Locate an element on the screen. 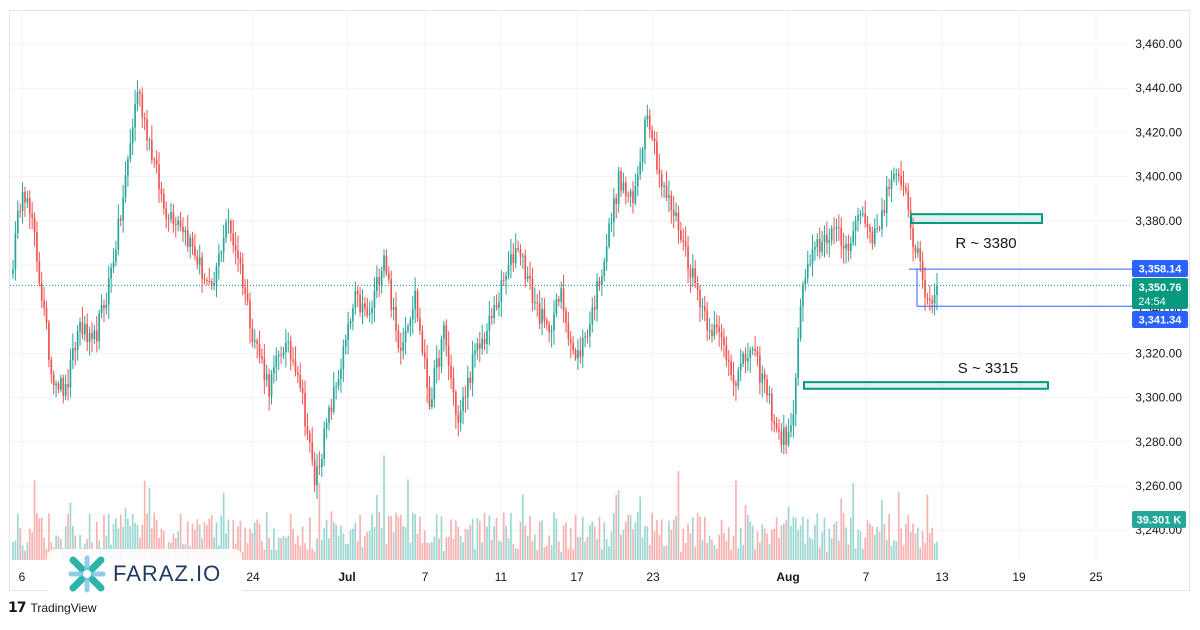  tradingview-footer: 17 TradingView is located at coordinates (52, 608).